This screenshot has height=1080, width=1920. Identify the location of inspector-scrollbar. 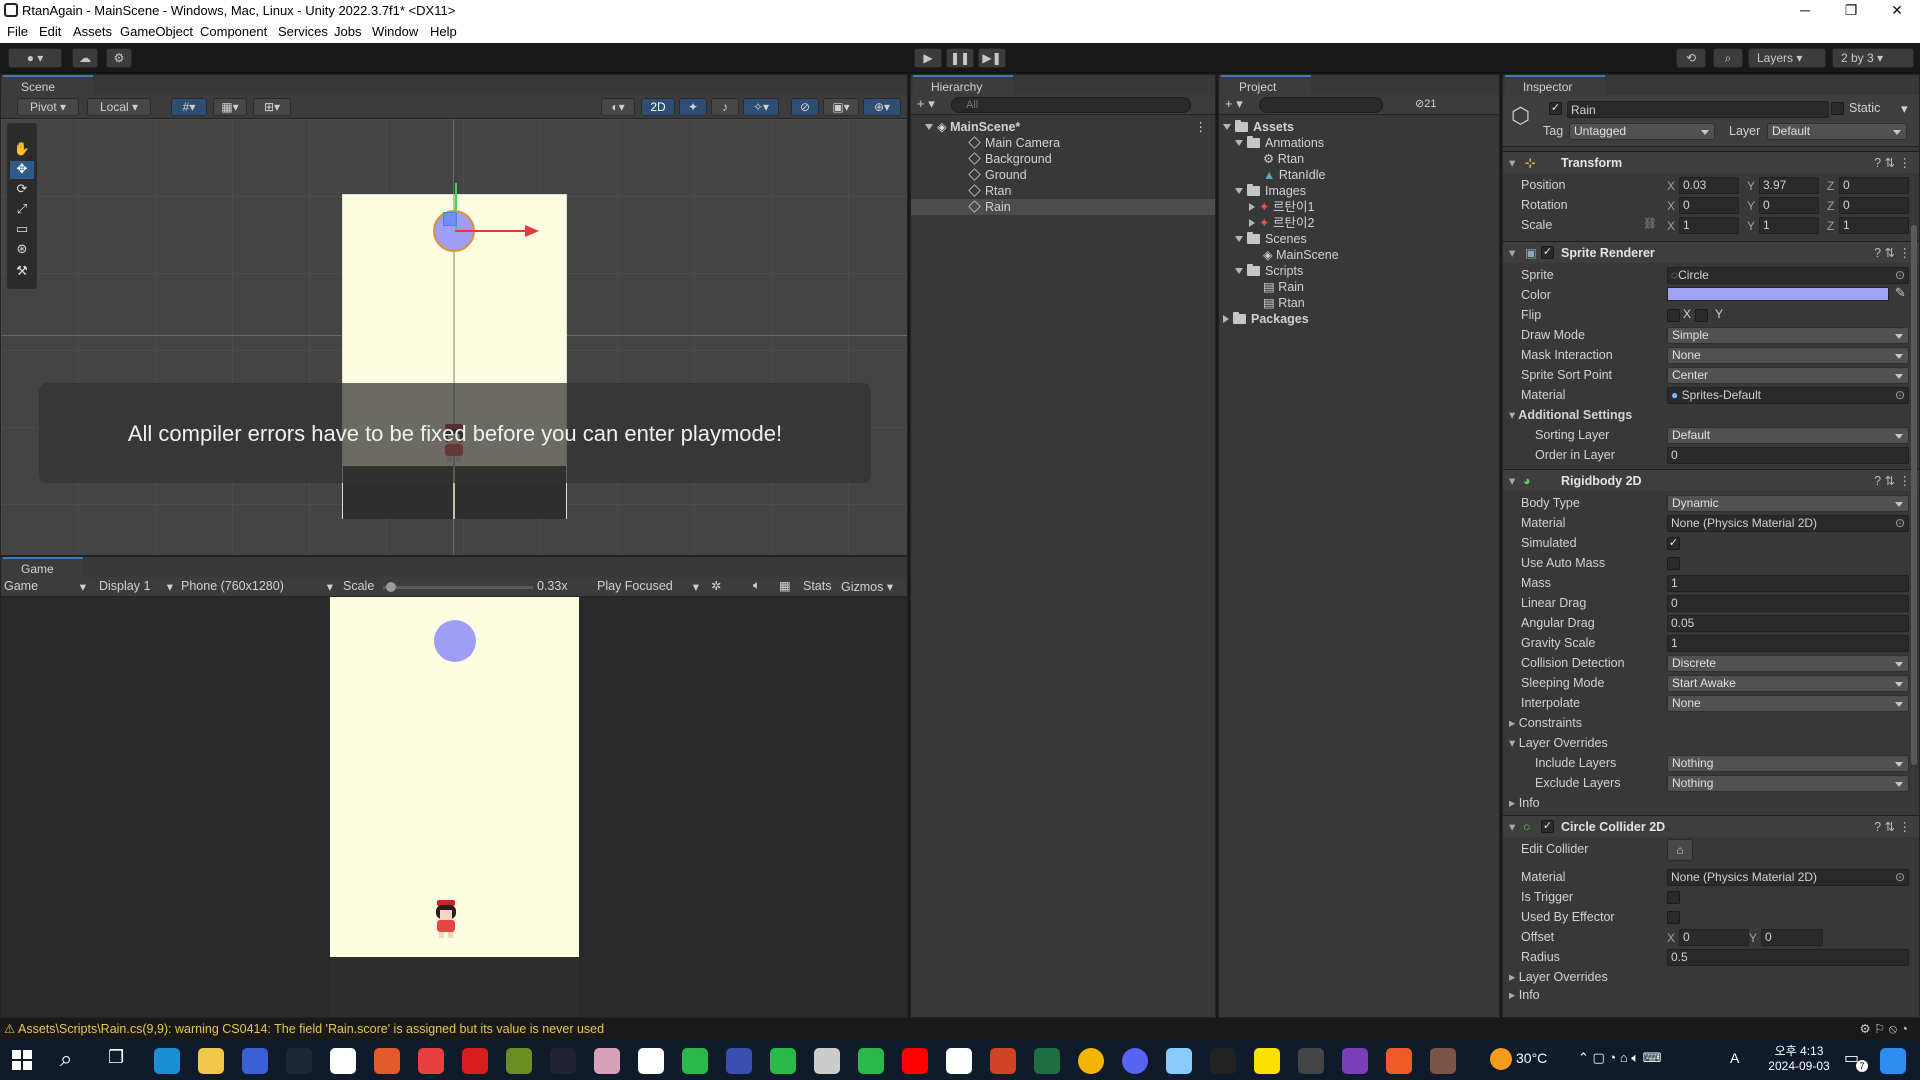
(1914, 495).